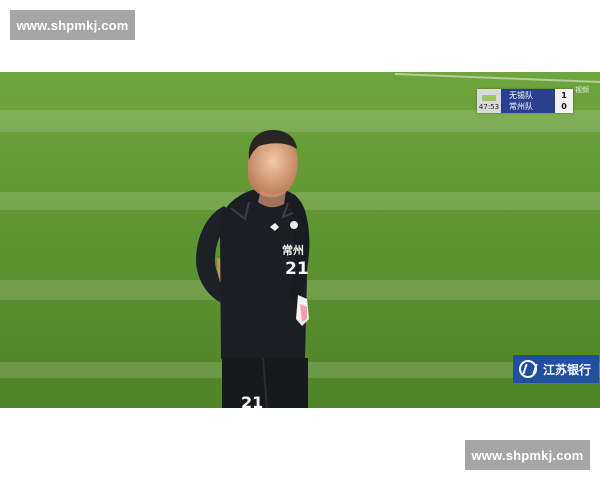 This screenshot has height=480, width=600. I want to click on sponsor-name: 江苏银行, so click(567, 369).